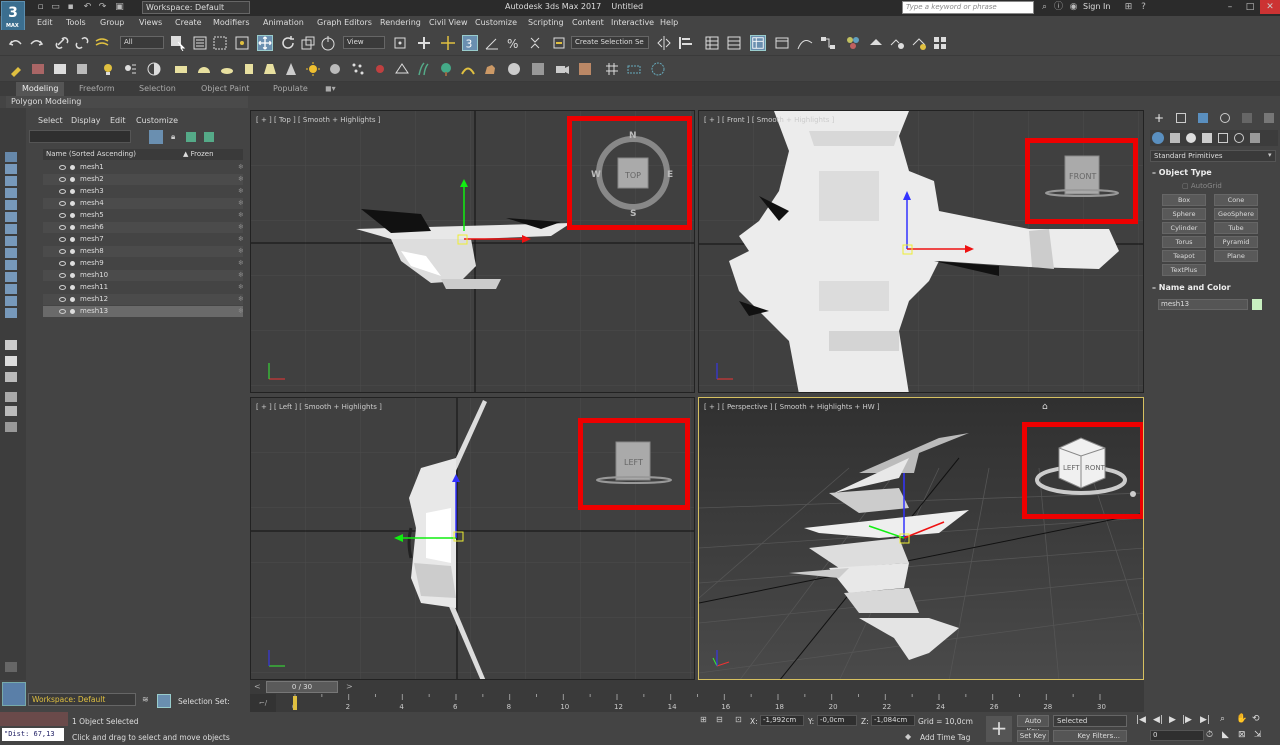 This screenshot has width=1280, height=745. I want to click on render-setup-icon, so click(876, 43).